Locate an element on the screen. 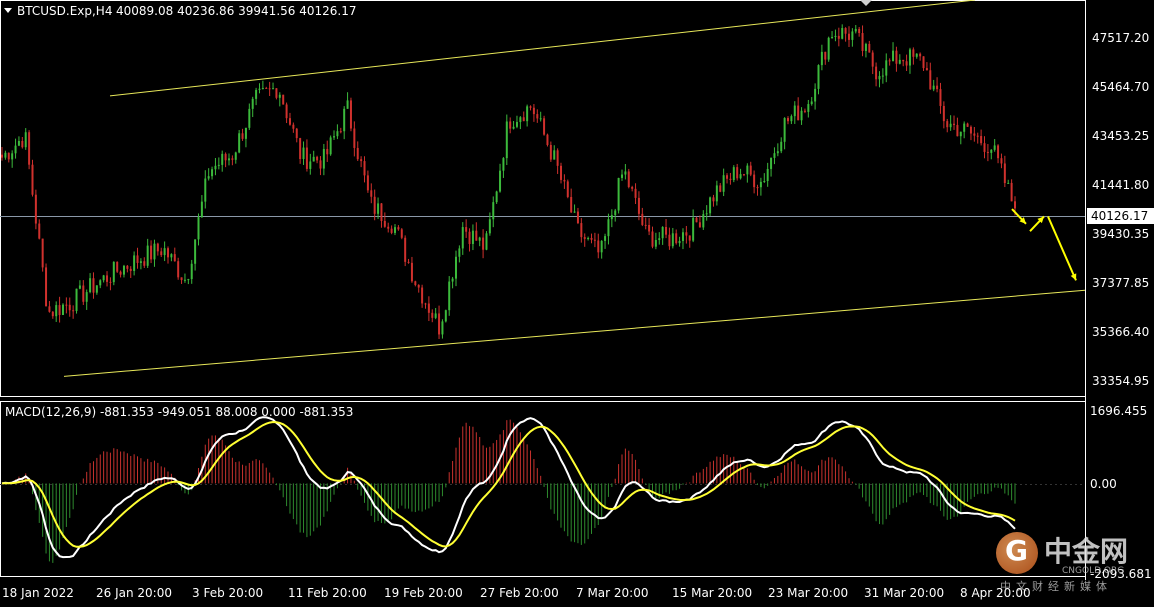  chart-shift-marker-icon is located at coordinates (866, 3).